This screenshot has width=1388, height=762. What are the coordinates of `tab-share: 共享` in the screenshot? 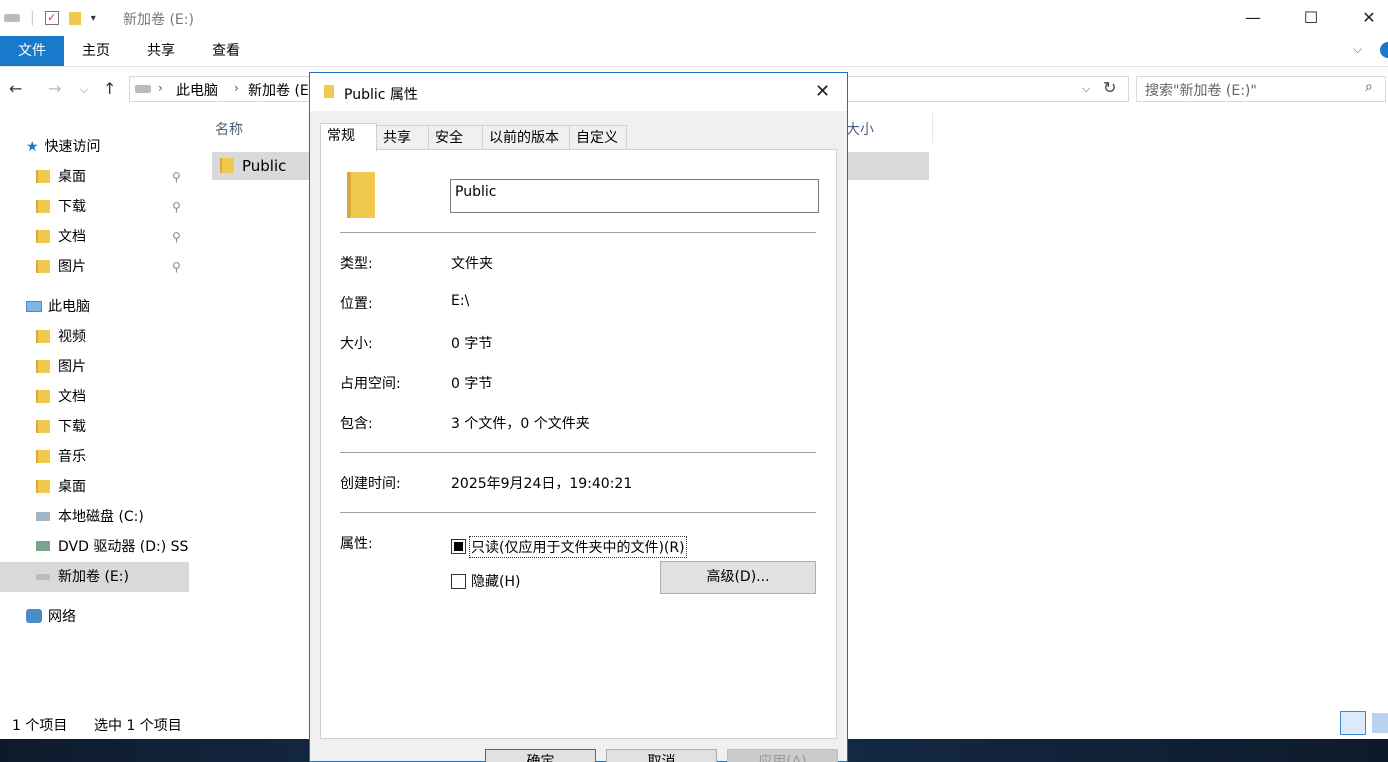 It's located at (161, 51).